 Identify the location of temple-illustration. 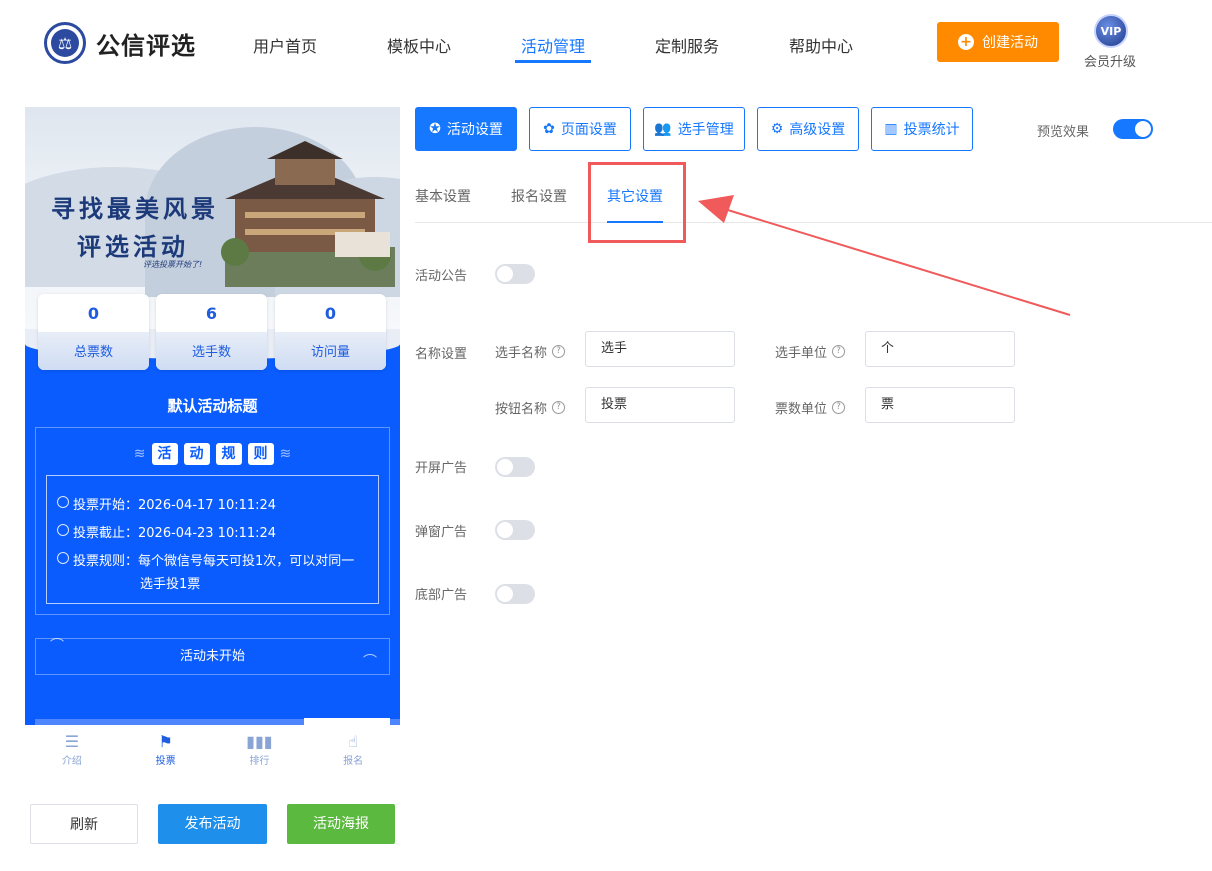
(308, 214).